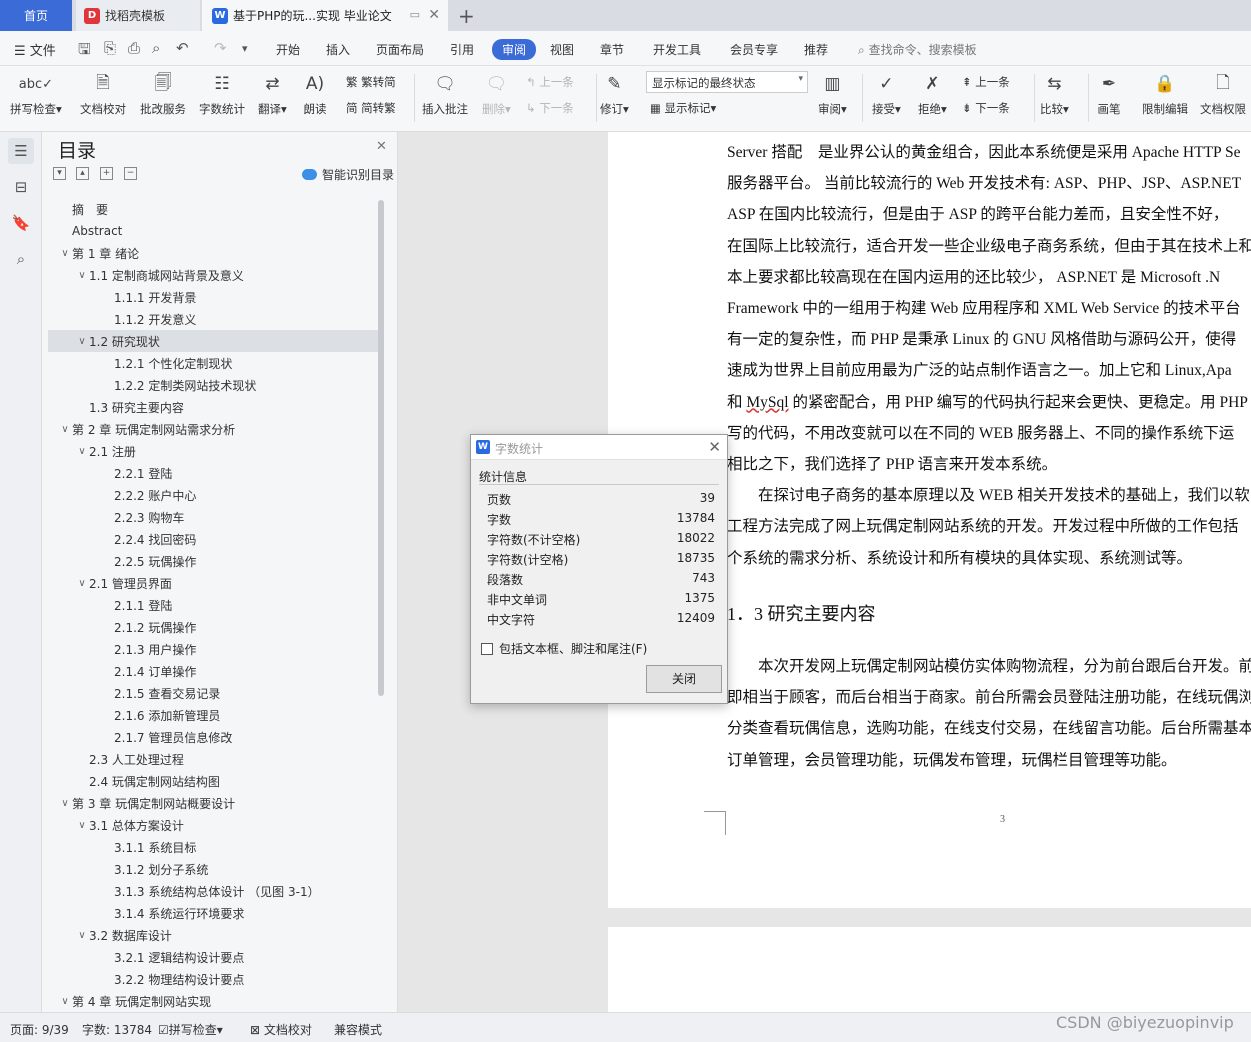  Describe the element at coordinates (1054, 93) in the screenshot. I see `compare-button: ⇆ 比较▾` at that location.